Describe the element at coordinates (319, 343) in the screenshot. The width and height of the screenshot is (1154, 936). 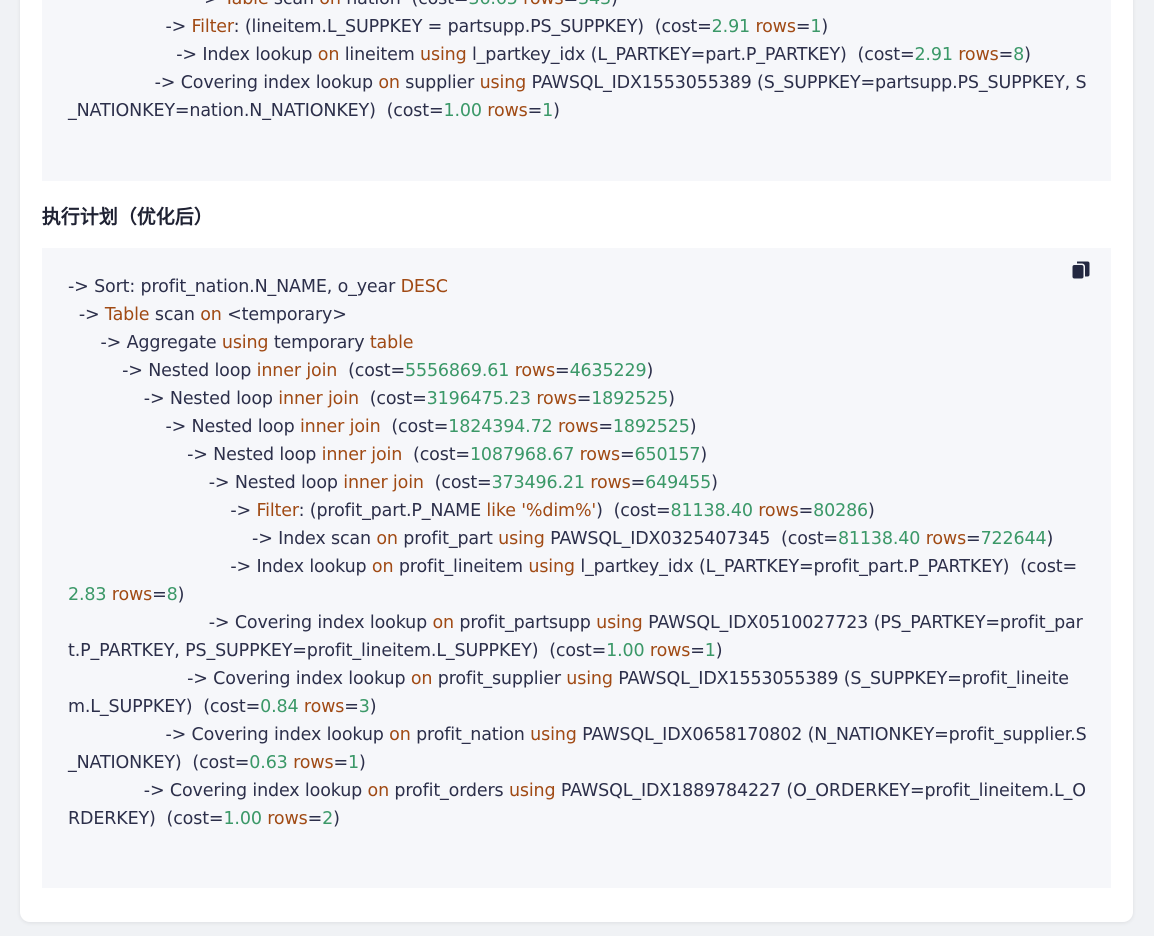
I see `plan-token: temporary` at that location.